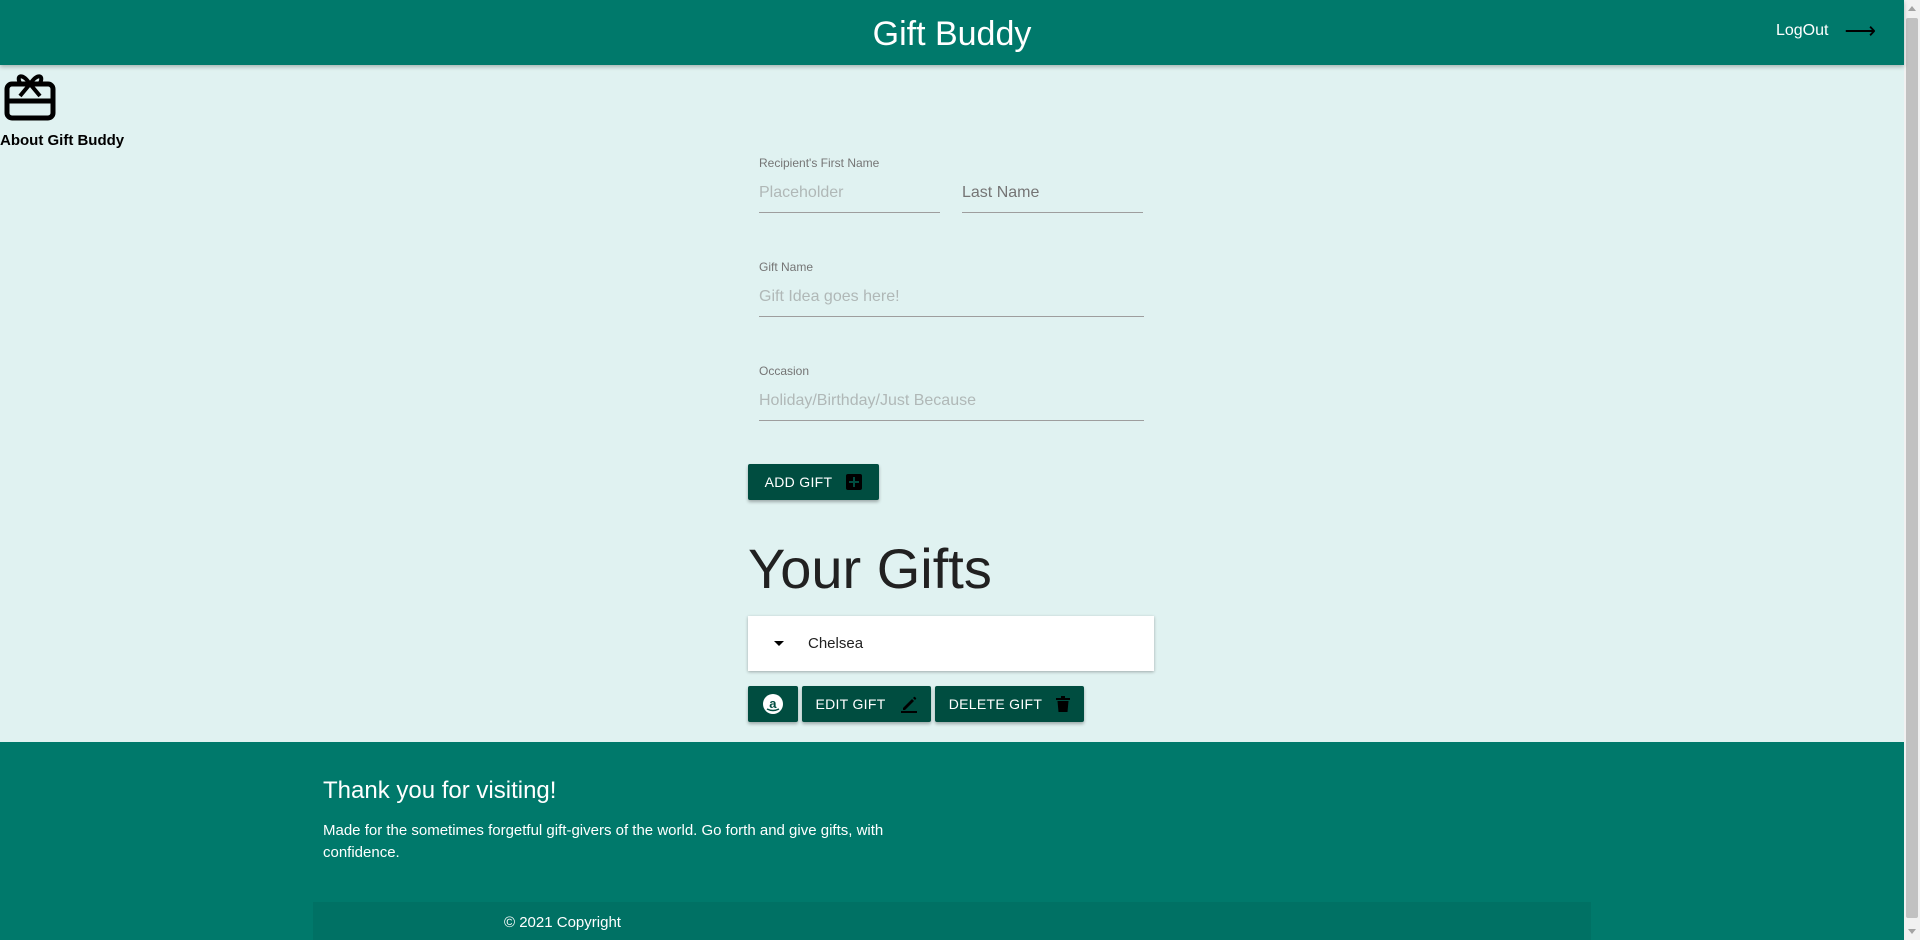  Describe the element at coordinates (952, 921) in the screenshot. I see `footer-copyright-bar: © 2021 Copyright` at that location.